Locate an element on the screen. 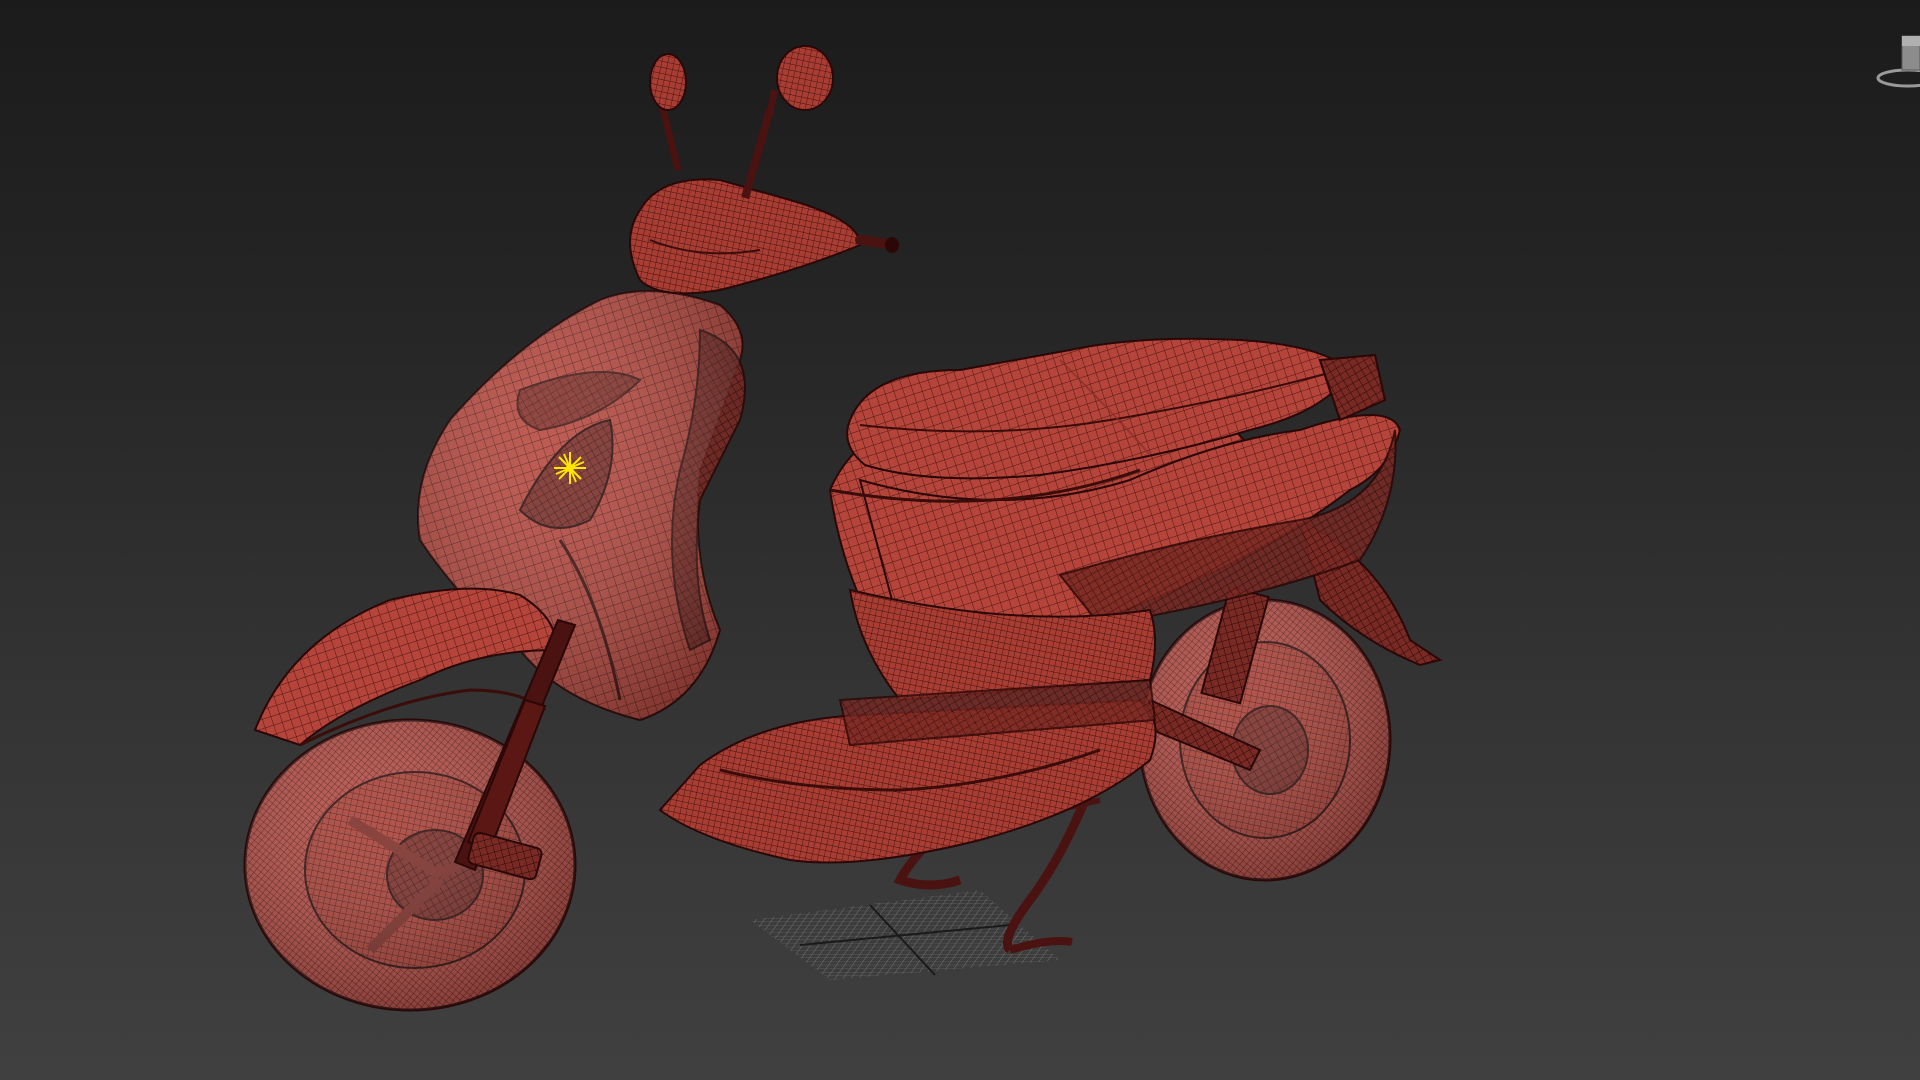  mirrors is located at coordinates (741, 122).